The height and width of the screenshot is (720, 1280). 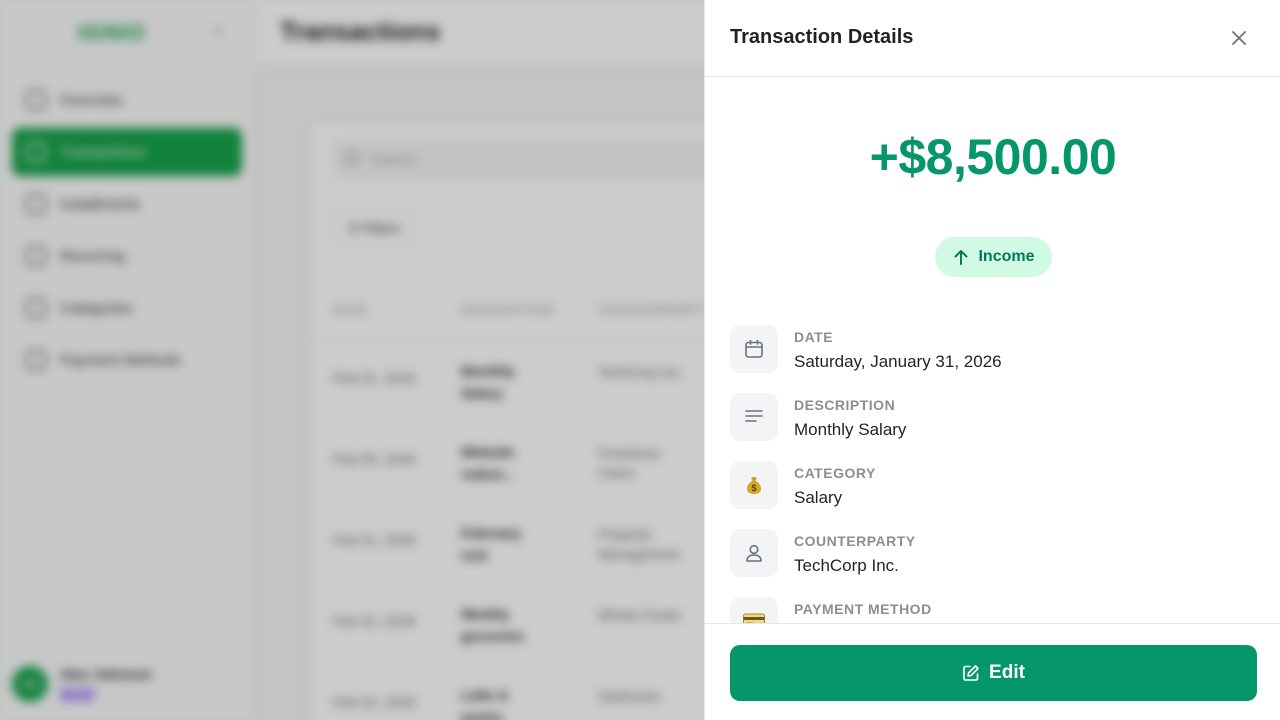 I want to click on arrow-up-icon, so click(x=961, y=257).